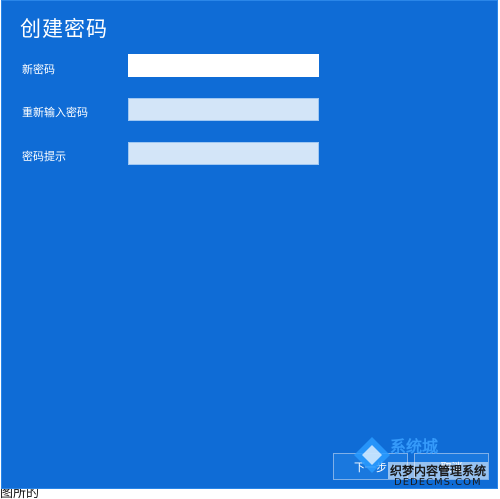  Describe the element at coordinates (64, 29) in the screenshot. I see `dialog-title: 创建密码` at that location.